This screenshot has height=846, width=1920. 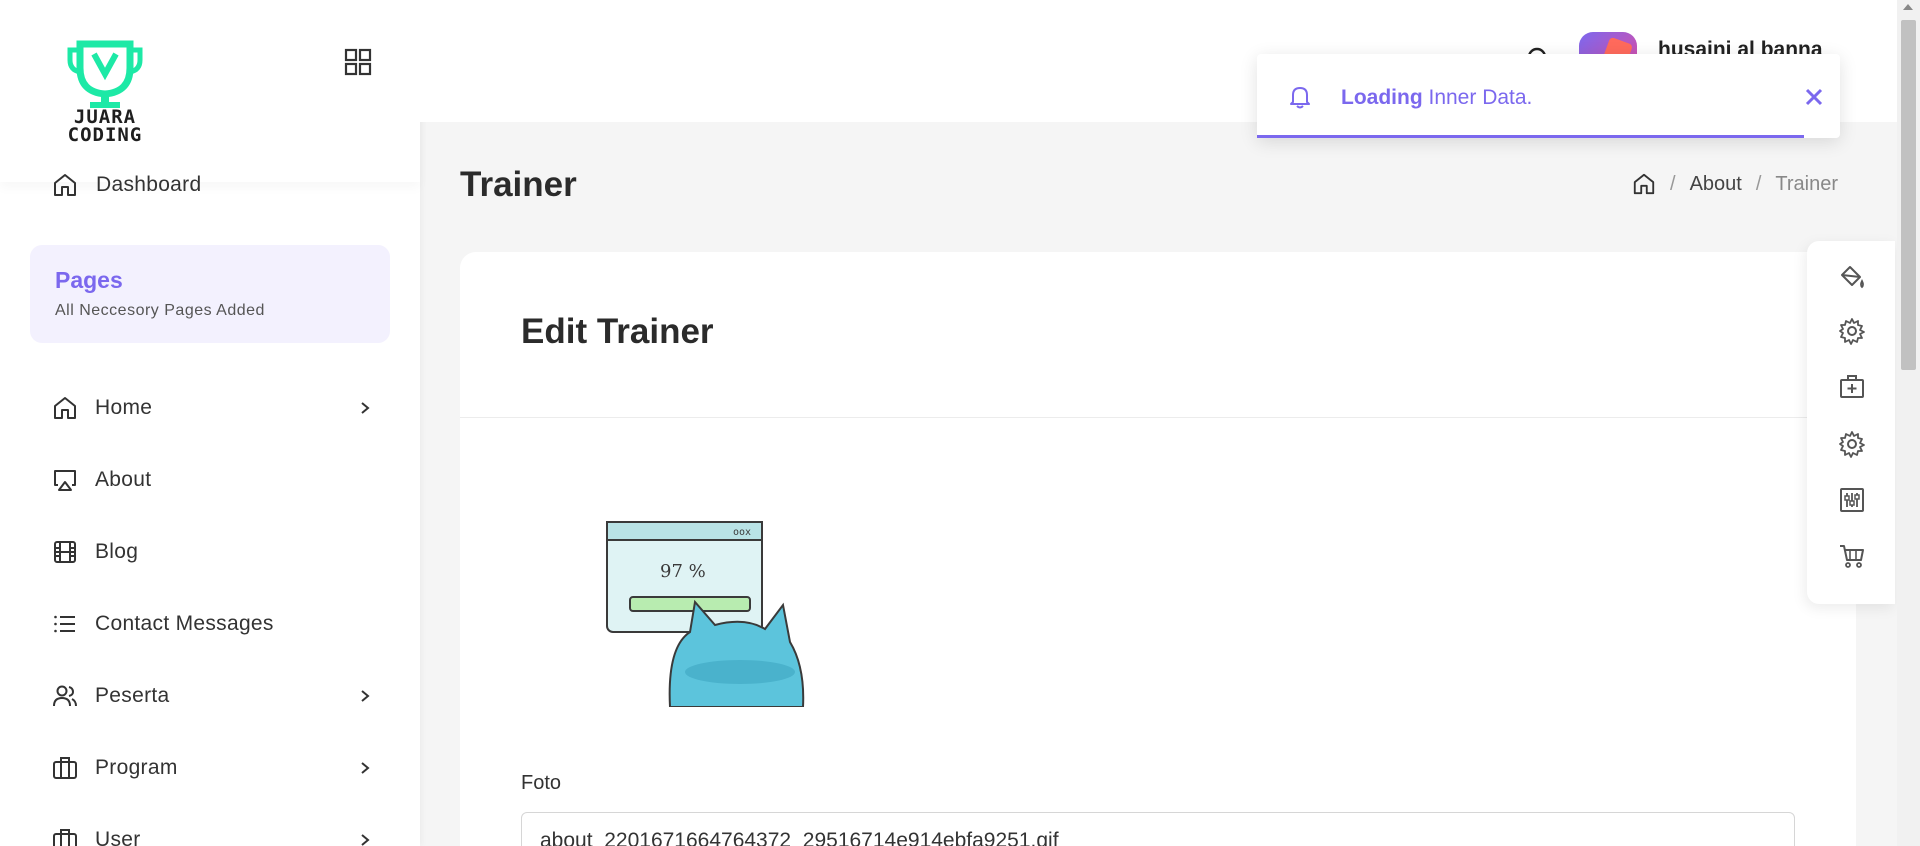 I want to click on toast-message: Loading Inner Data., so click(x=1436, y=98).